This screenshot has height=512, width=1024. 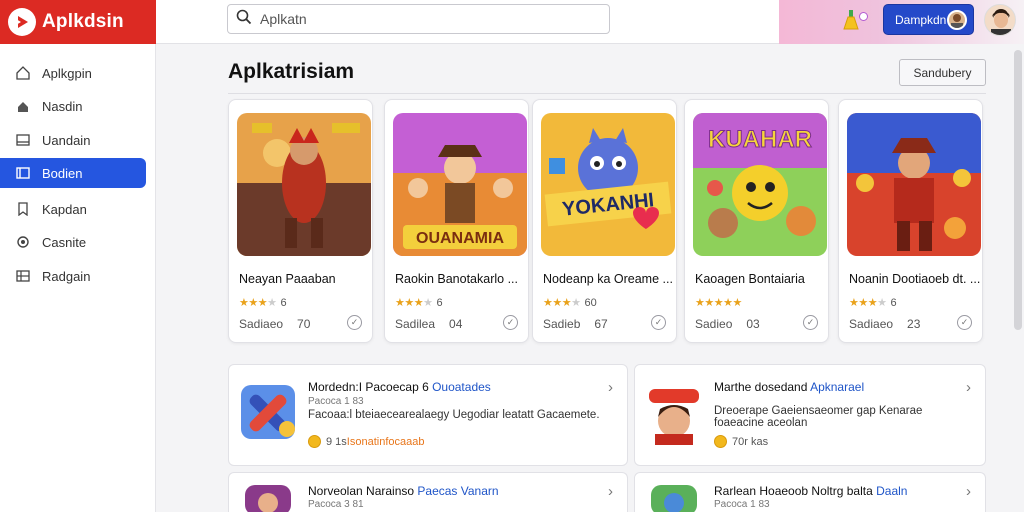 I want to click on sidebar-item-label: Nasdin, so click(x=62, y=106).